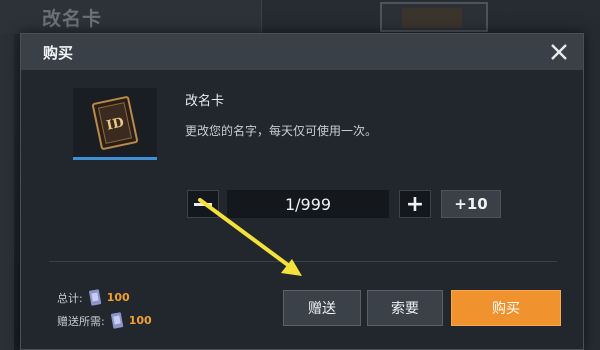 This screenshot has width=600, height=350. I want to click on item-thumbnail: ID, so click(115, 124).